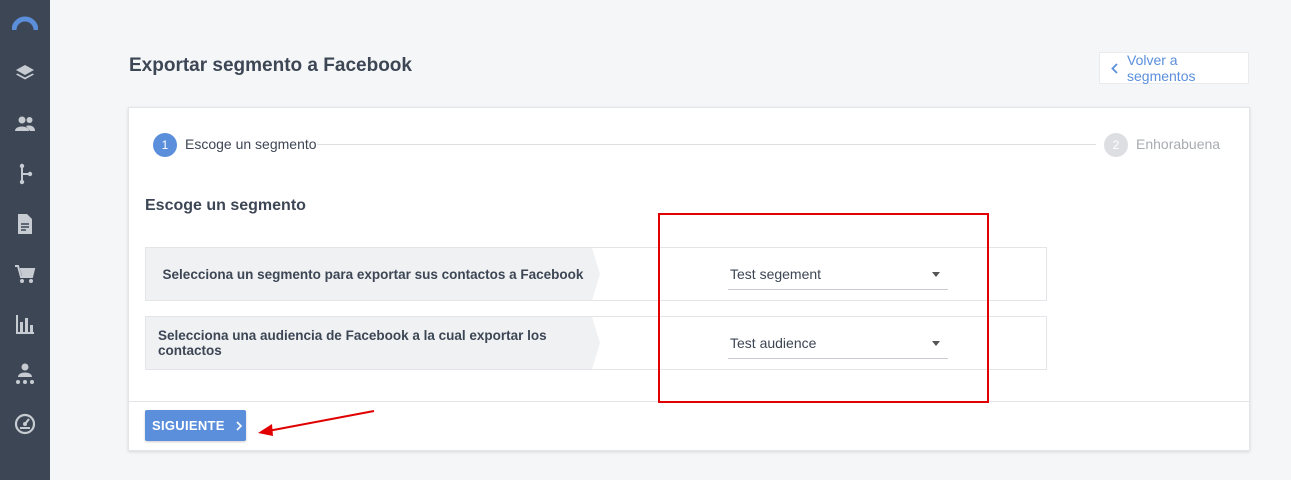 The image size is (1291, 480). What do you see at coordinates (25, 73) in the screenshot?
I see `layers-icon` at bounding box center [25, 73].